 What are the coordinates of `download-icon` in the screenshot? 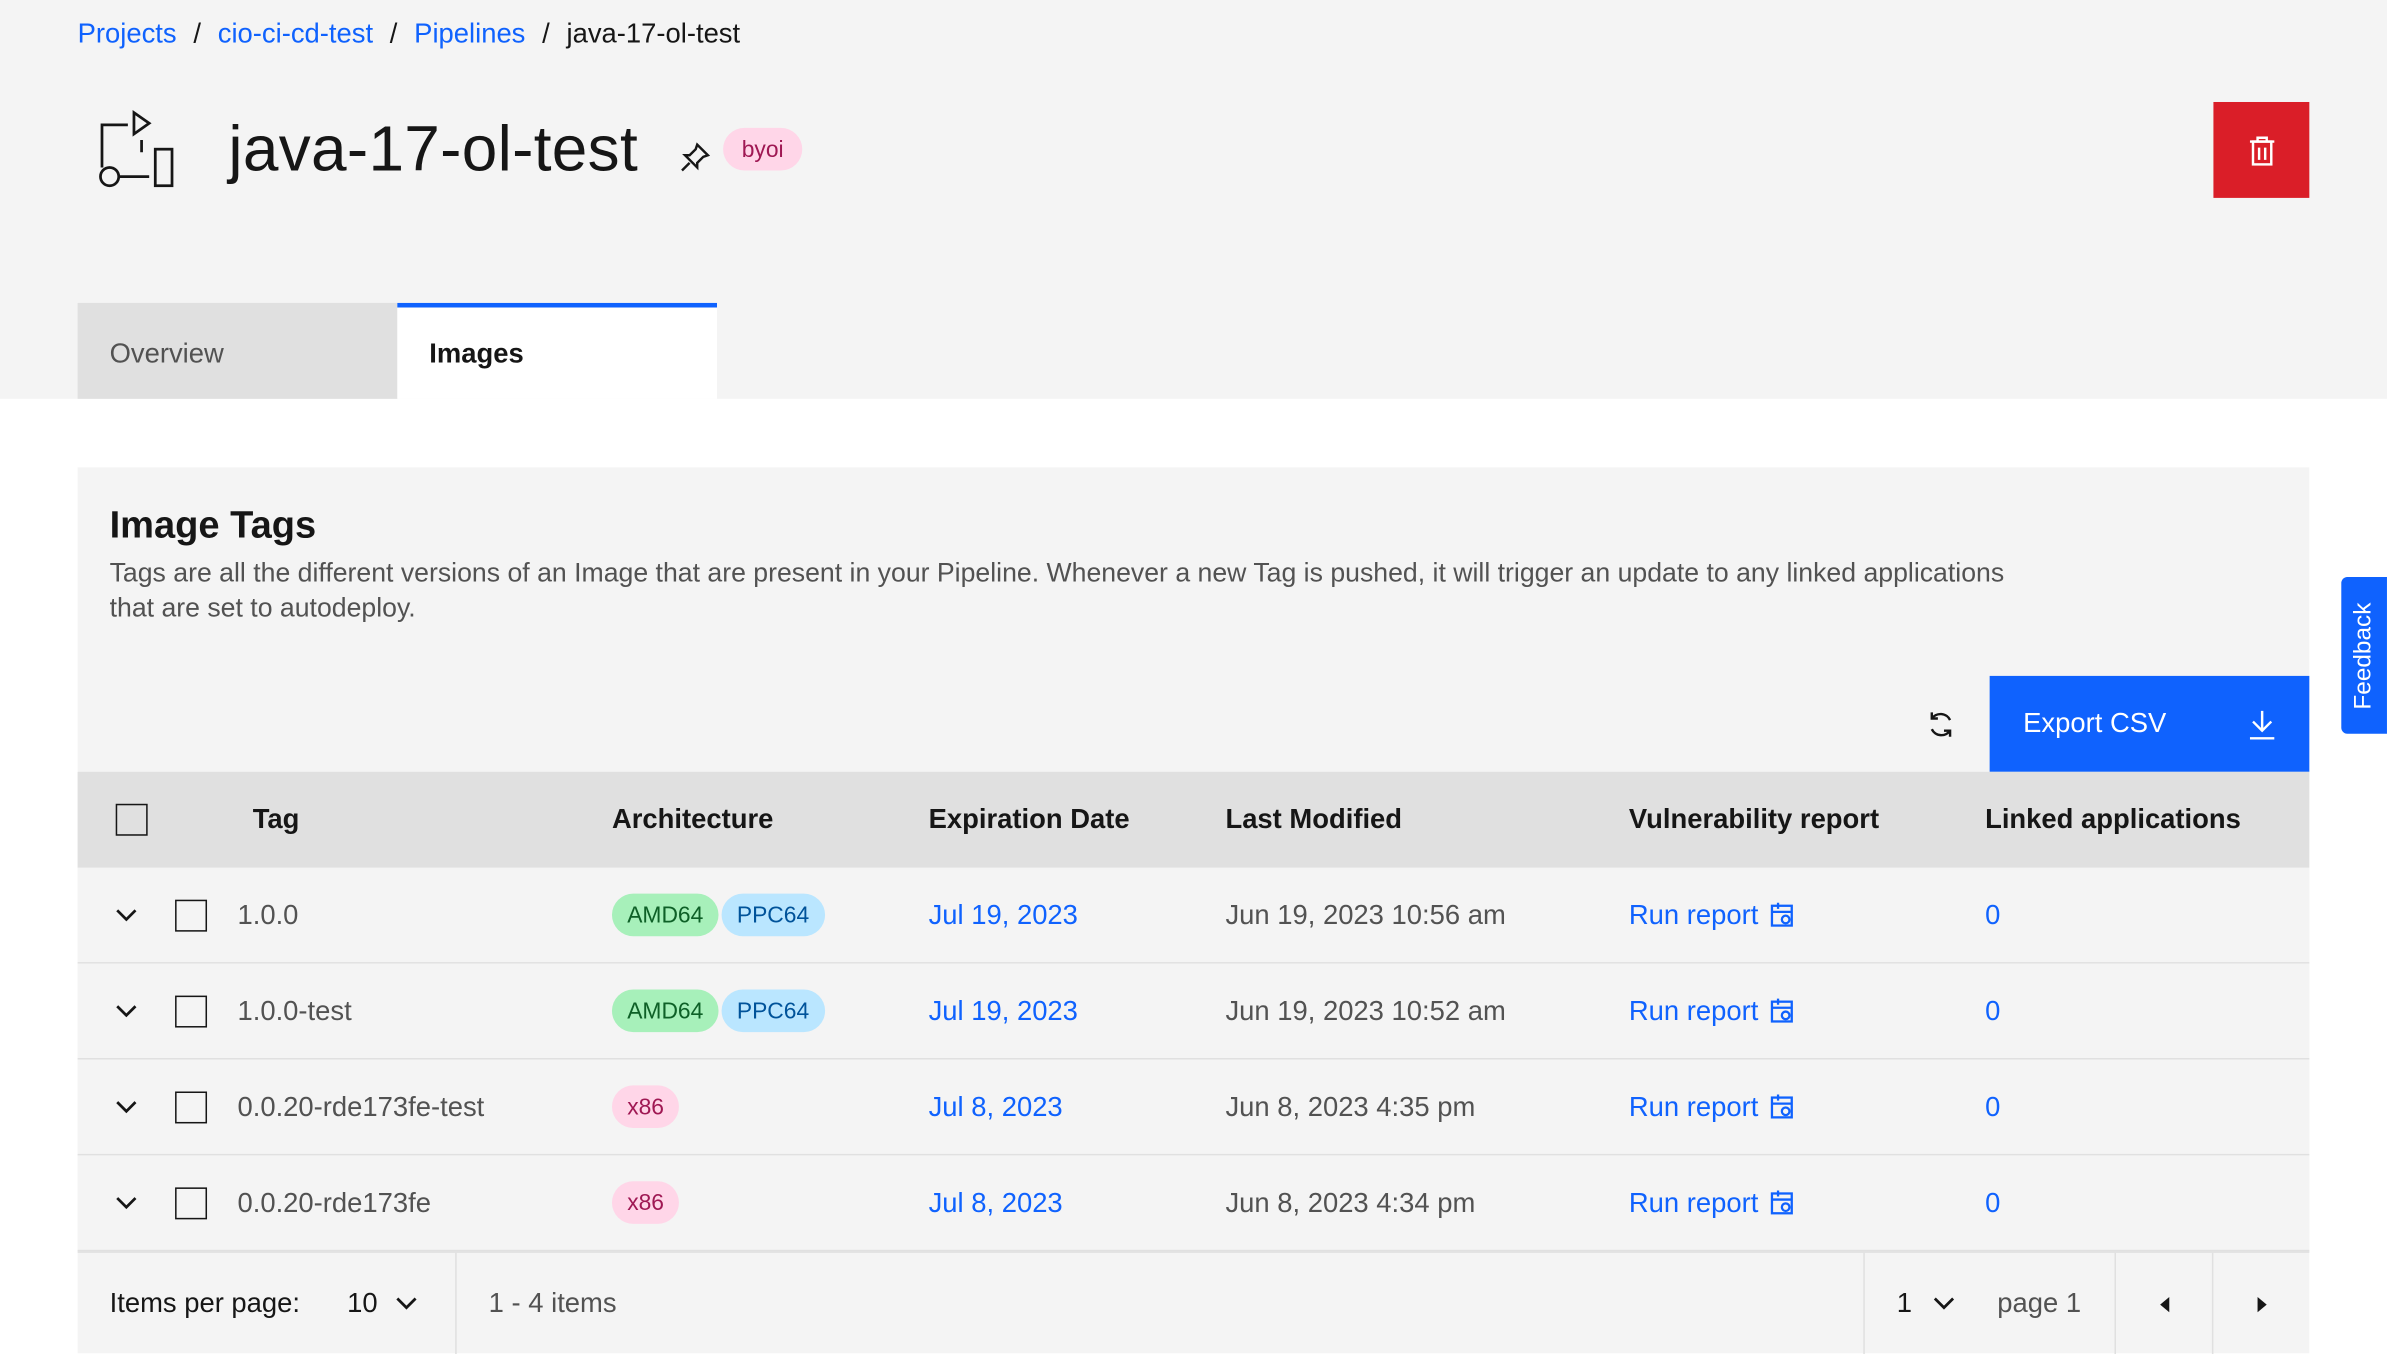 It's located at (2262, 724).